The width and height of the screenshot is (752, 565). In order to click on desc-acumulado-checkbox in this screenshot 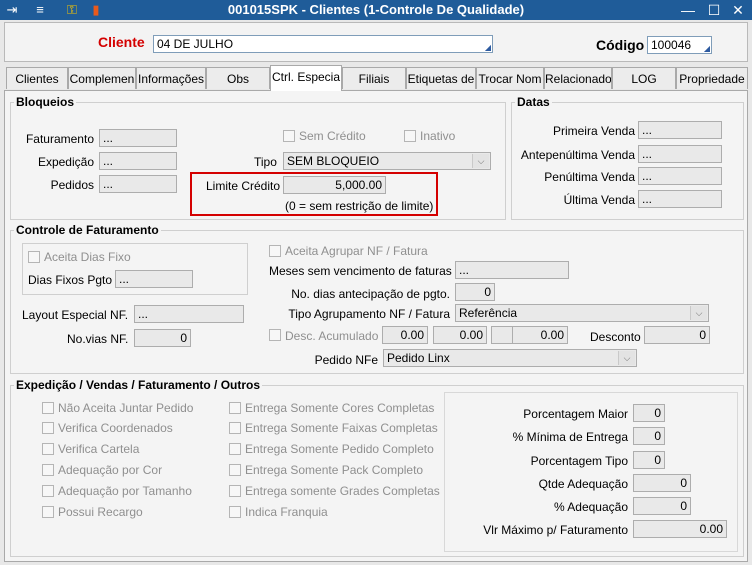, I will do `click(275, 335)`.